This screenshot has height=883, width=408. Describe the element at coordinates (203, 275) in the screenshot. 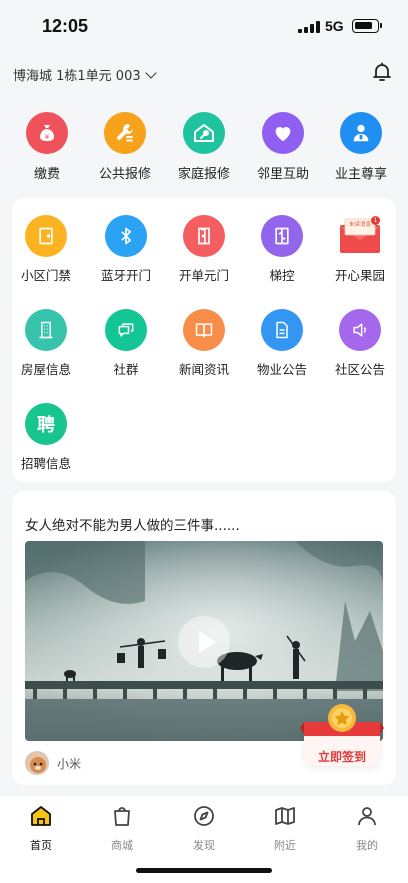

I see `service-label: 开单元门` at that location.